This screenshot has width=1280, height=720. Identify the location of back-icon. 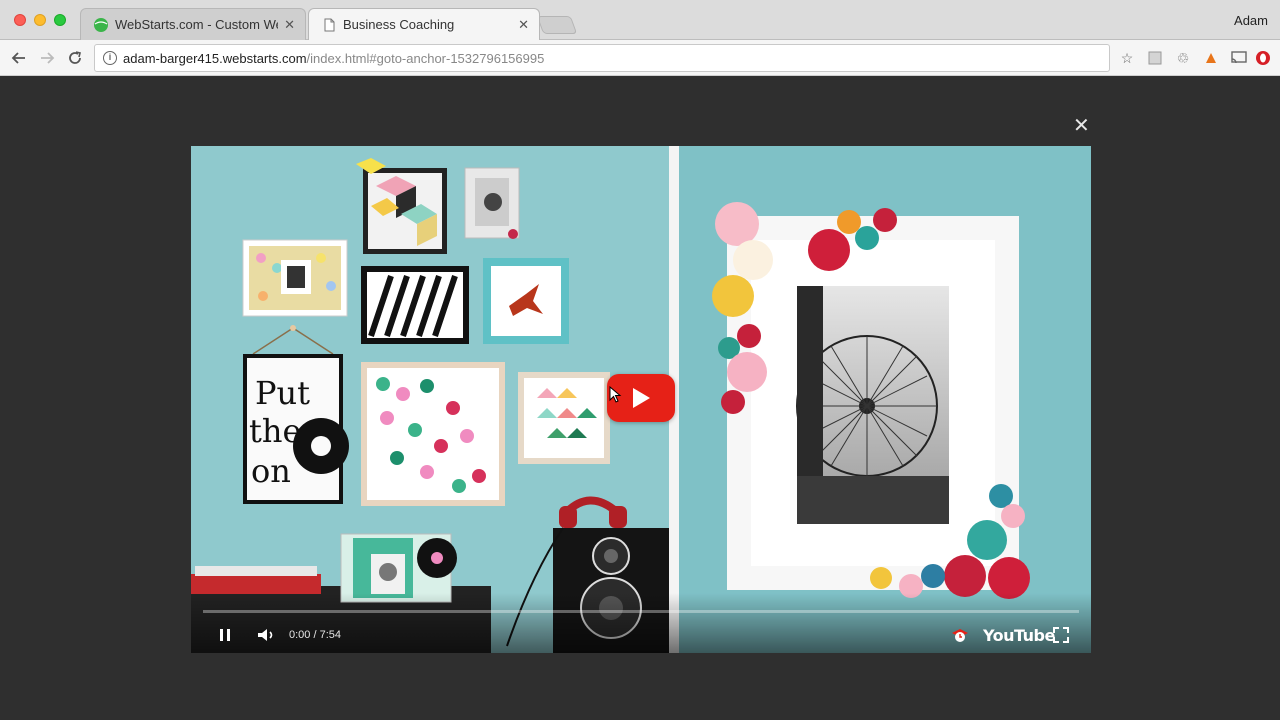
(19, 58).